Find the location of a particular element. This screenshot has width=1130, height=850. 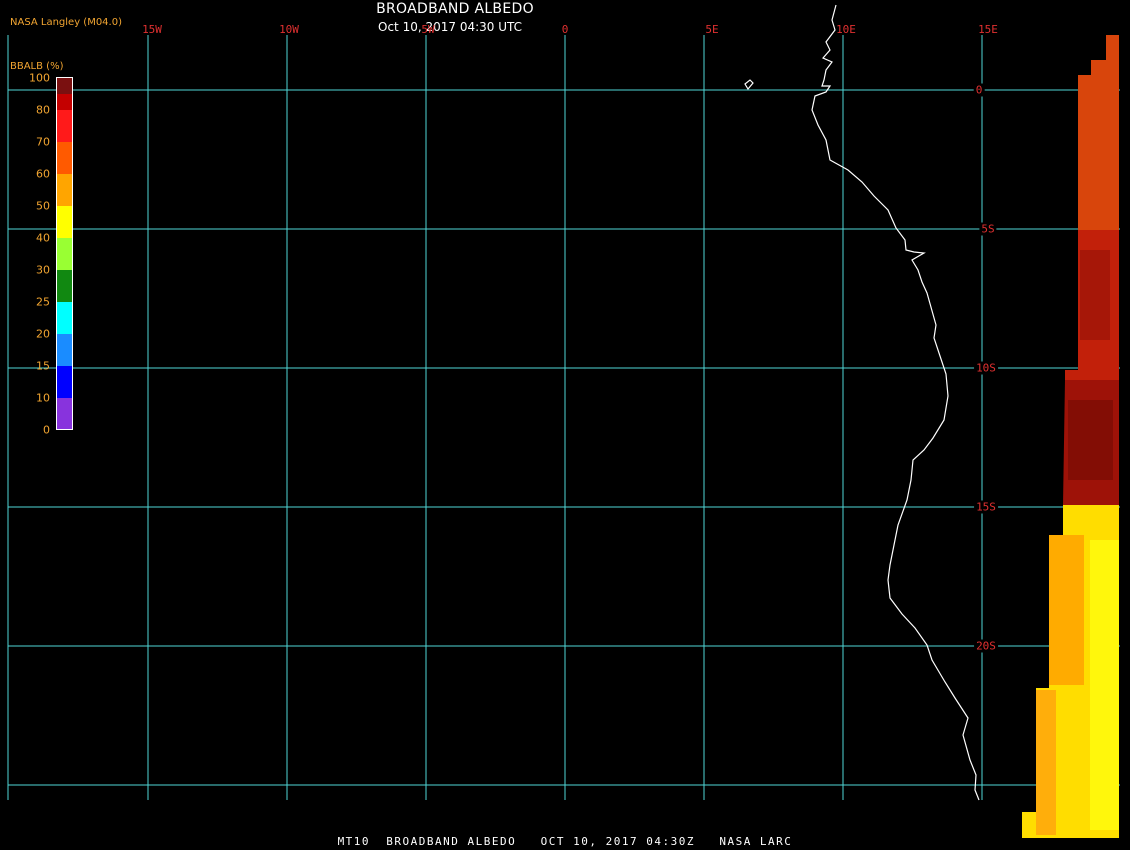

colorbar-title: BBALB (%) is located at coordinates (37, 66).